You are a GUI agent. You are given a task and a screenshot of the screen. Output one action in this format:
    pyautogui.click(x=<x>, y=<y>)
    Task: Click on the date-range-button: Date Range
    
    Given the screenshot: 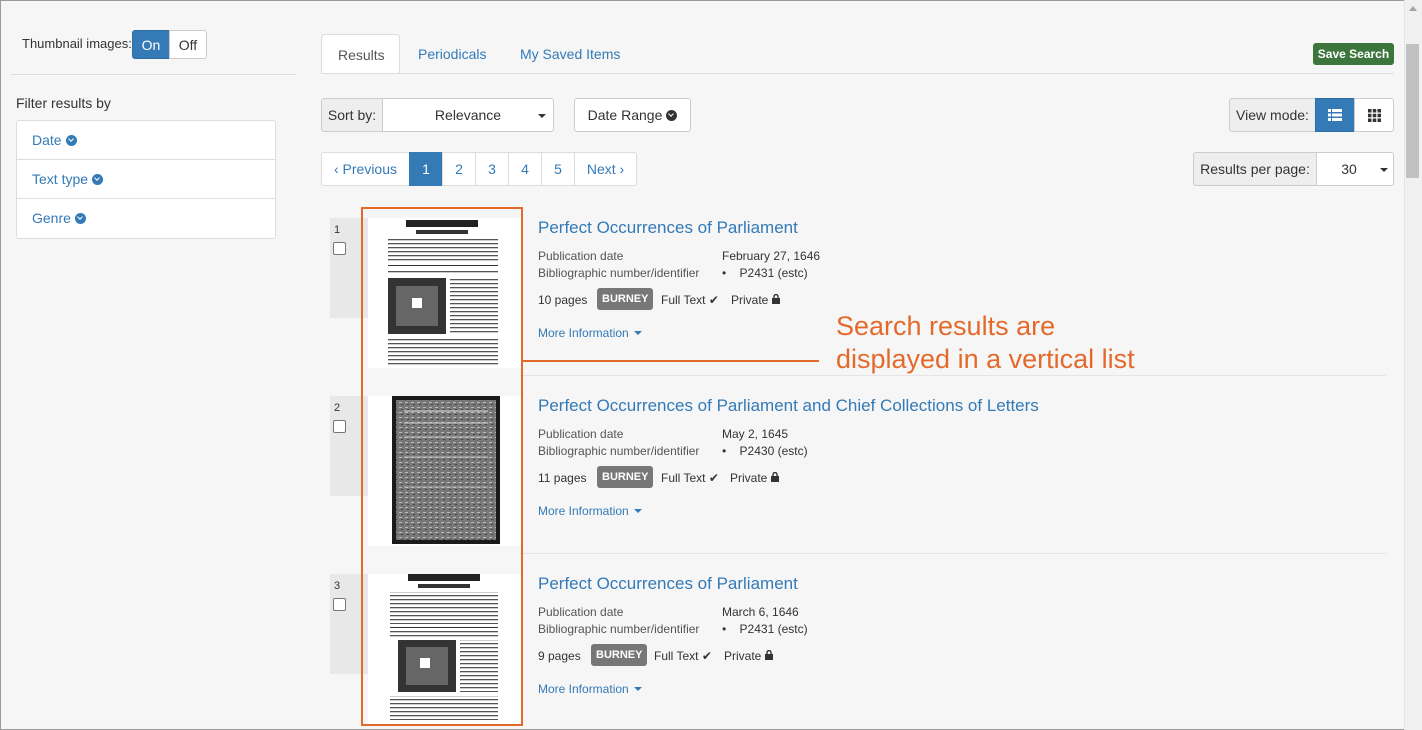 What is the action you would take?
    pyautogui.click(x=632, y=115)
    